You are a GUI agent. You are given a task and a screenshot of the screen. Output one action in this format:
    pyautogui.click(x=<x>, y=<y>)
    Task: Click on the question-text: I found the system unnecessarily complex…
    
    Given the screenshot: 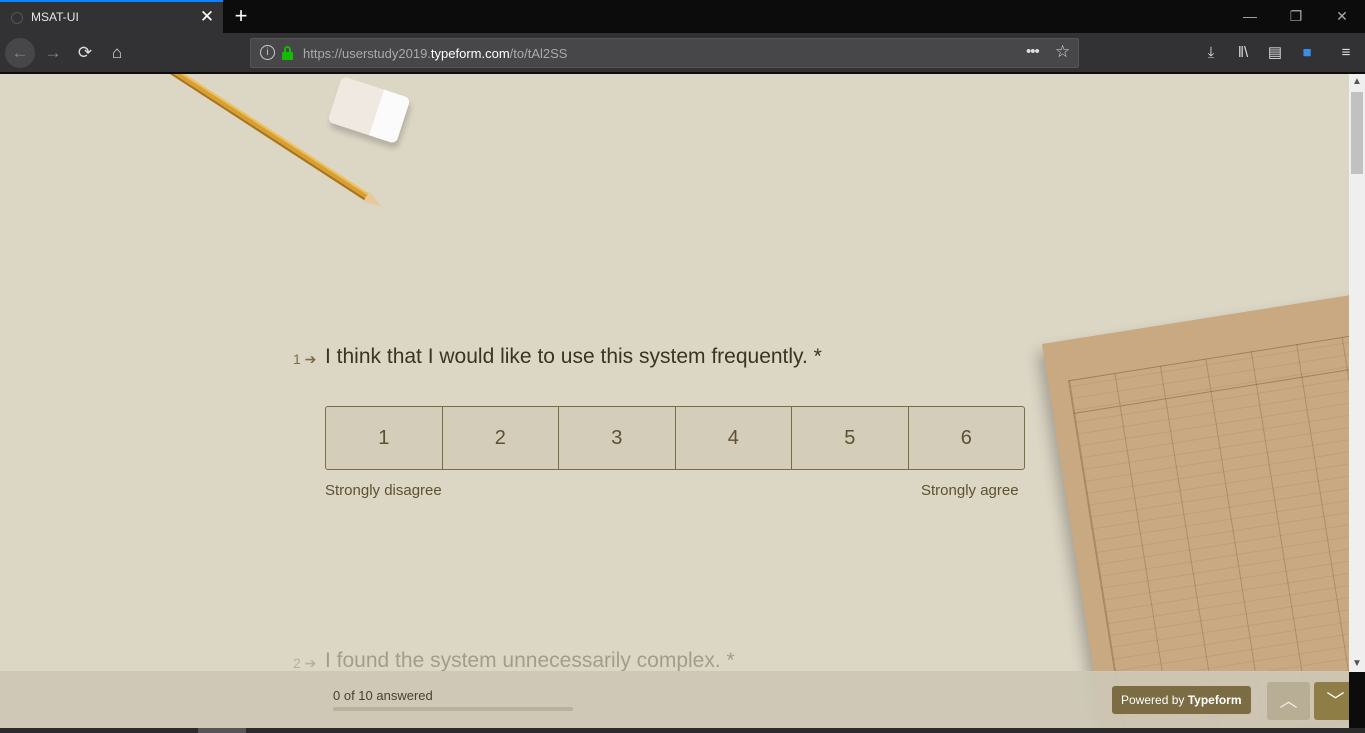 What is the action you would take?
    pyautogui.click(x=530, y=660)
    